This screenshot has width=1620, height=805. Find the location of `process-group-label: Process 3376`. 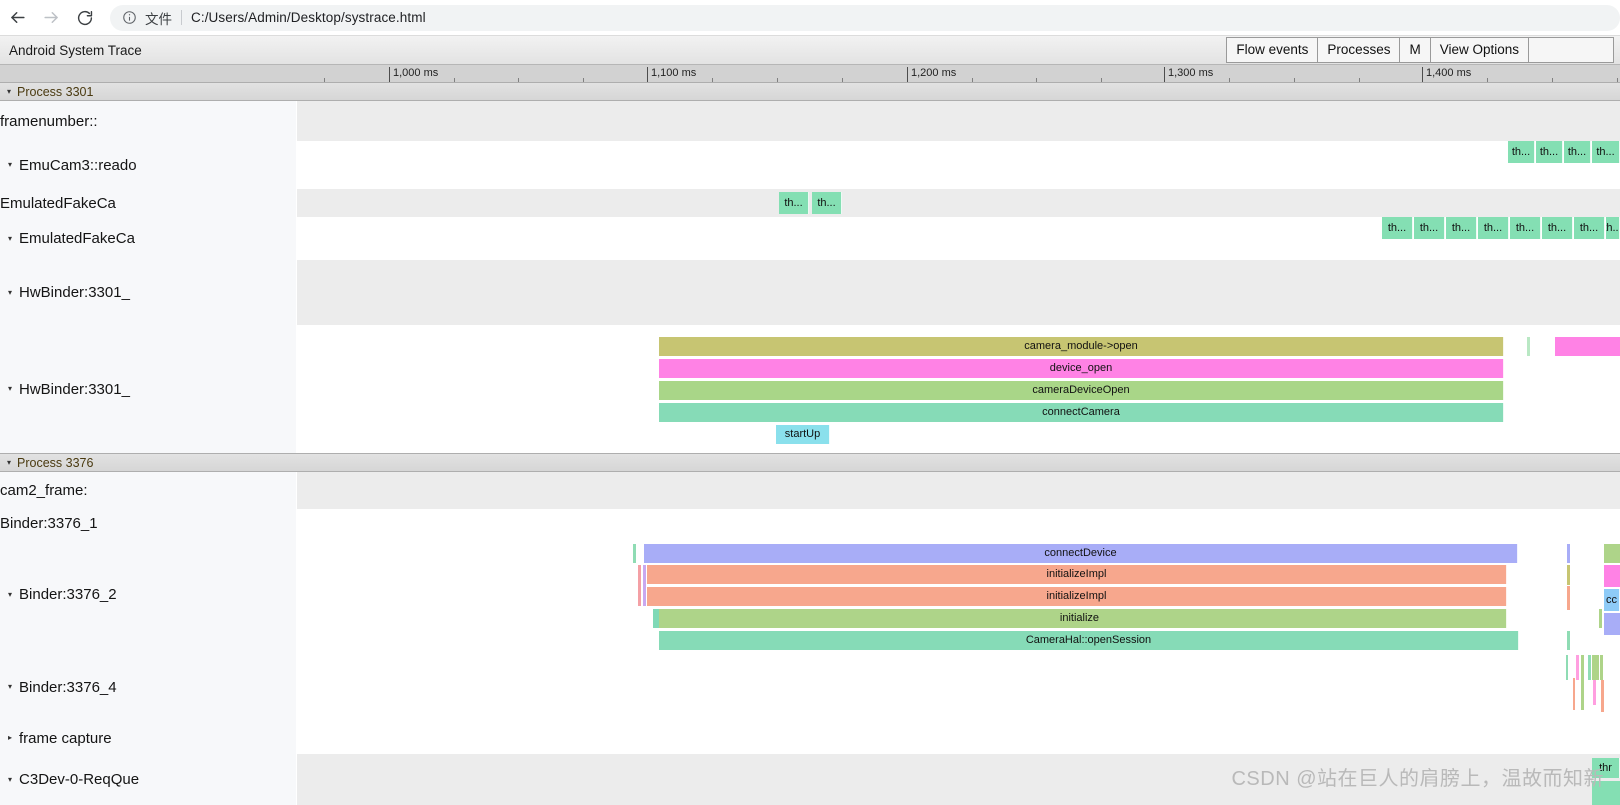

process-group-label: Process 3376 is located at coordinates (55, 462).